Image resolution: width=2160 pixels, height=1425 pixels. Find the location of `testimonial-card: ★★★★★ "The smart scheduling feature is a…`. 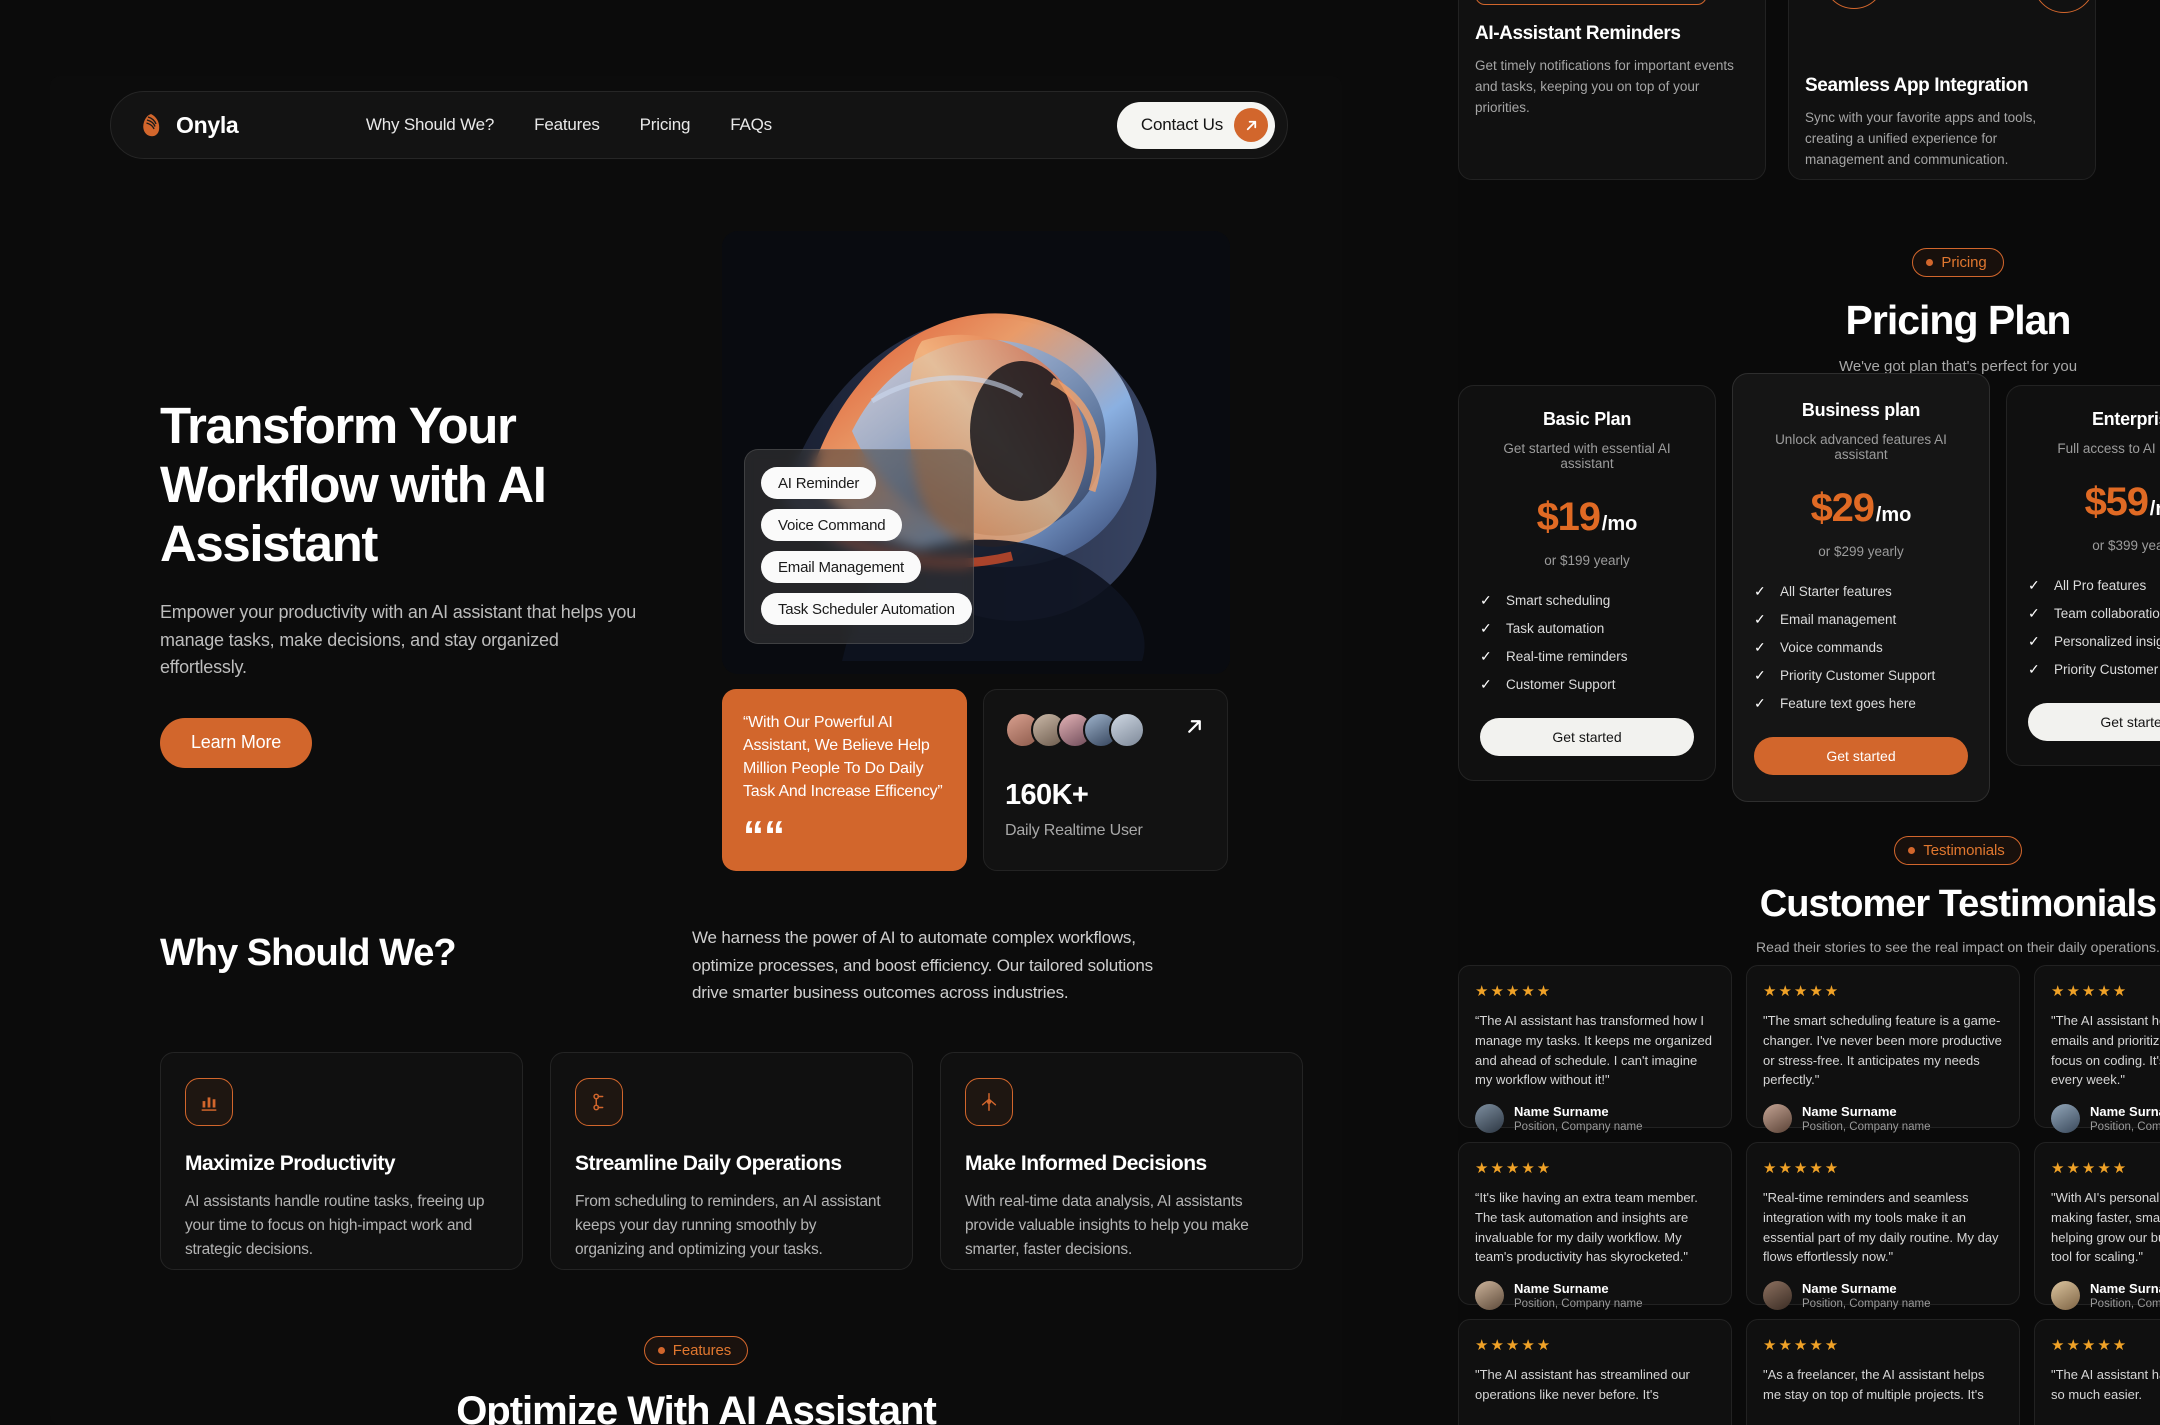

testimonial-card: ★★★★★ "The smart scheduling feature is a… is located at coordinates (1883, 1049).